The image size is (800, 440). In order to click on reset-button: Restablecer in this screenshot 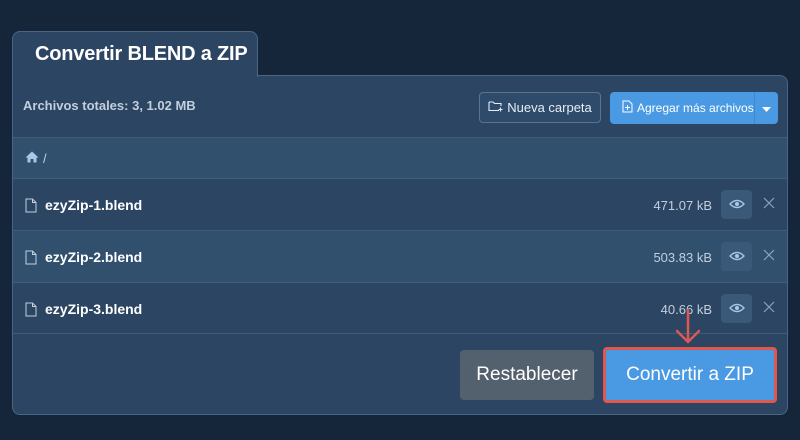, I will do `click(527, 375)`.